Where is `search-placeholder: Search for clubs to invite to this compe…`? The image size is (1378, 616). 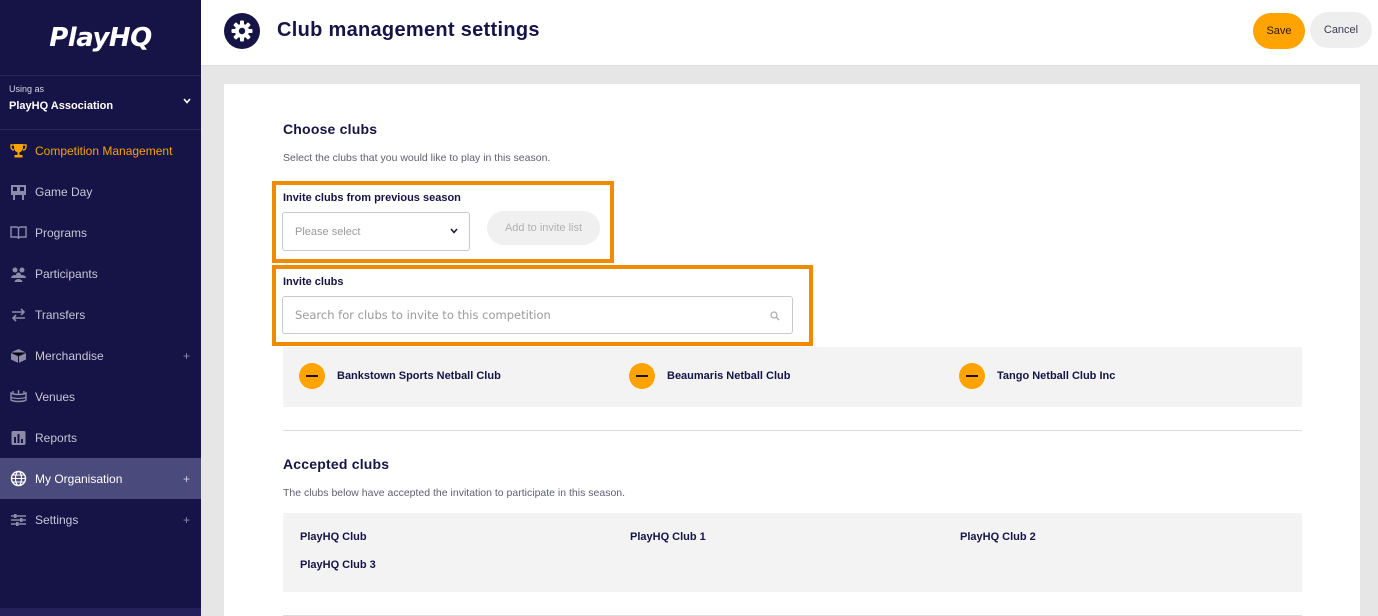 search-placeholder: Search for clubs to invite to this compe… is located at coordinates (423, 315).